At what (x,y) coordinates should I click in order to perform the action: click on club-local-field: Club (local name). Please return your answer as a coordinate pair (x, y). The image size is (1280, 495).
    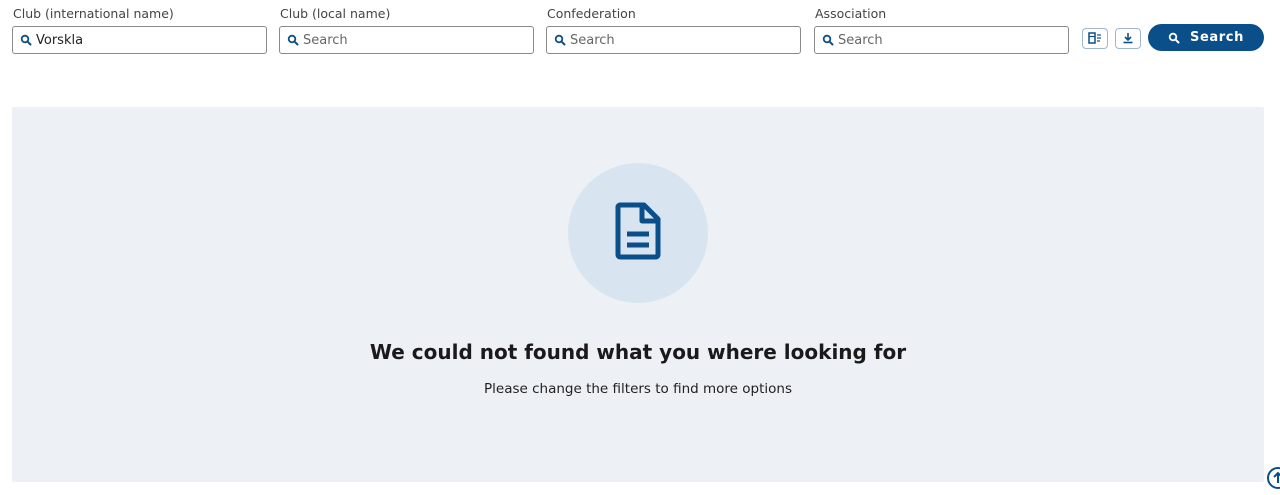
    Looking at the image, I should click on (407, 30).